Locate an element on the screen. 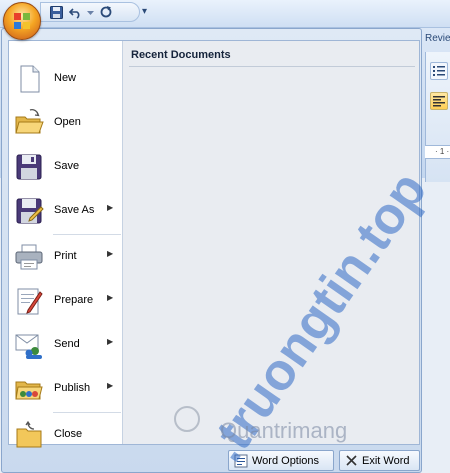 This screenshot has width=450, height=473. menu-item-print: Print ▶ is located at coordinates (65, 257).